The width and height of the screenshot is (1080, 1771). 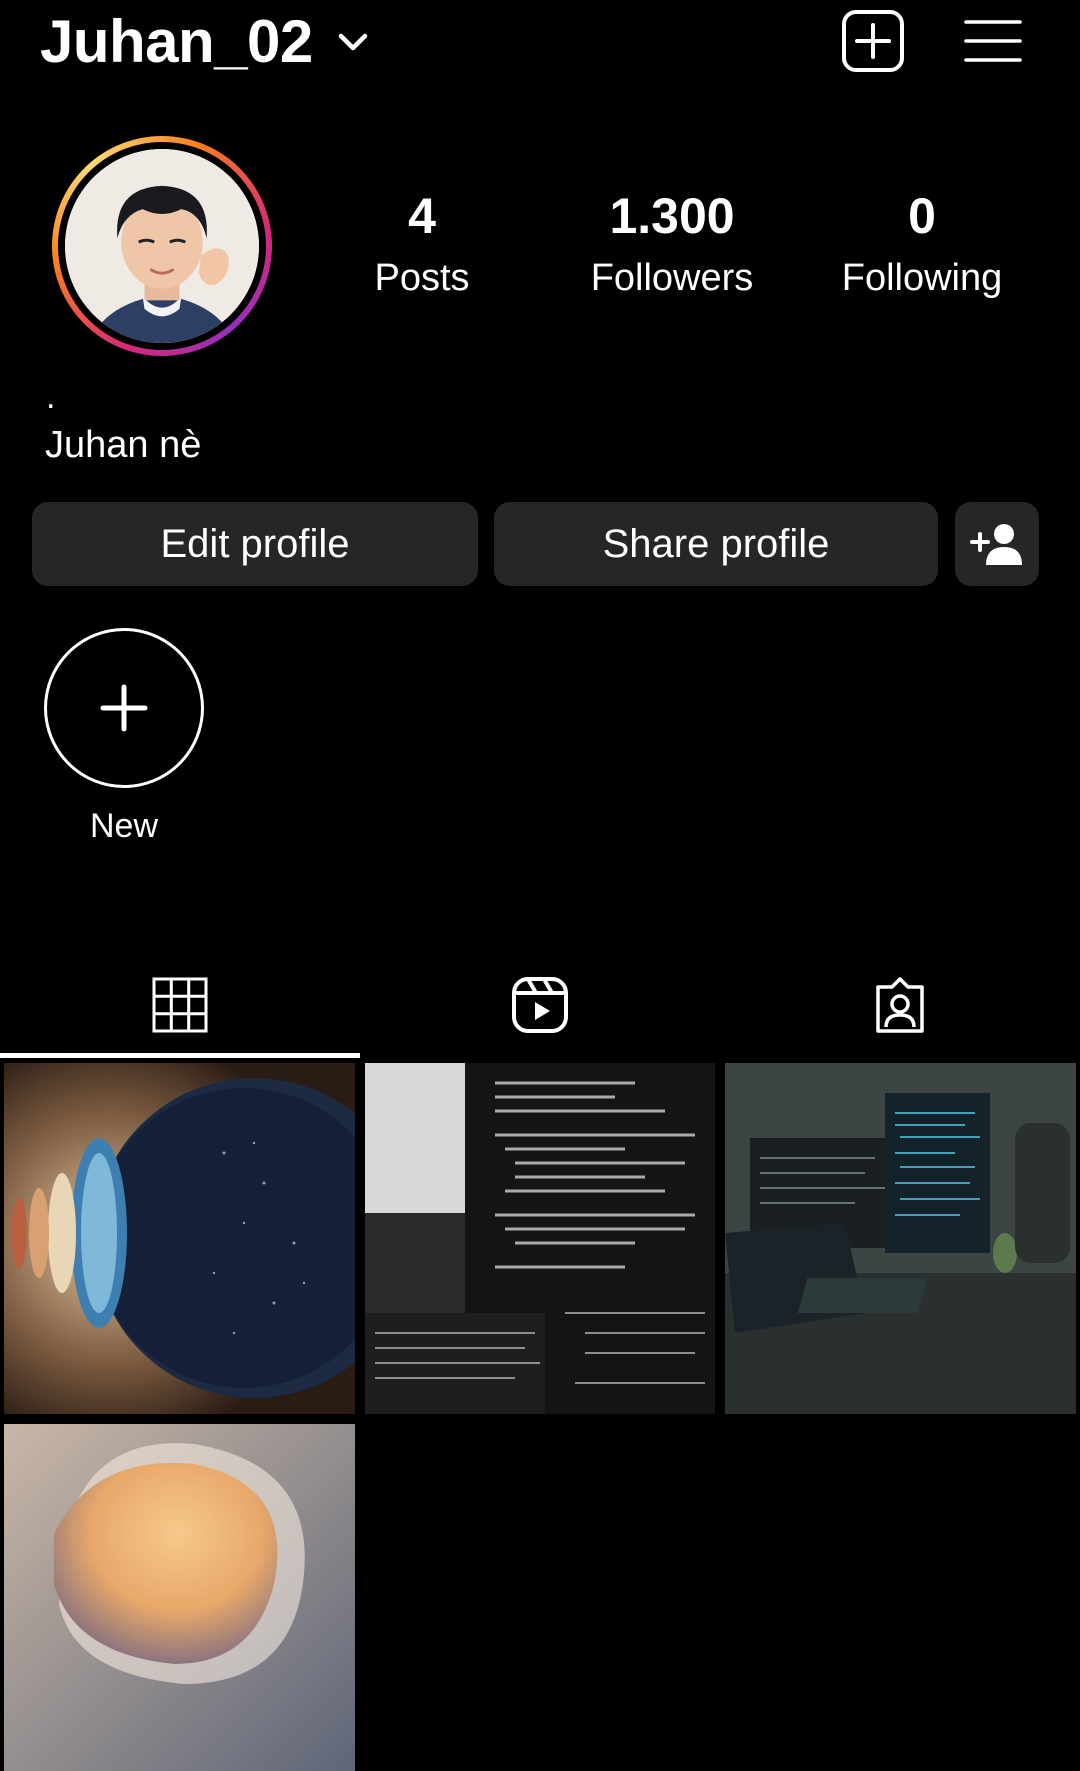 I want to click on avatar, so click(x=162, y=246).